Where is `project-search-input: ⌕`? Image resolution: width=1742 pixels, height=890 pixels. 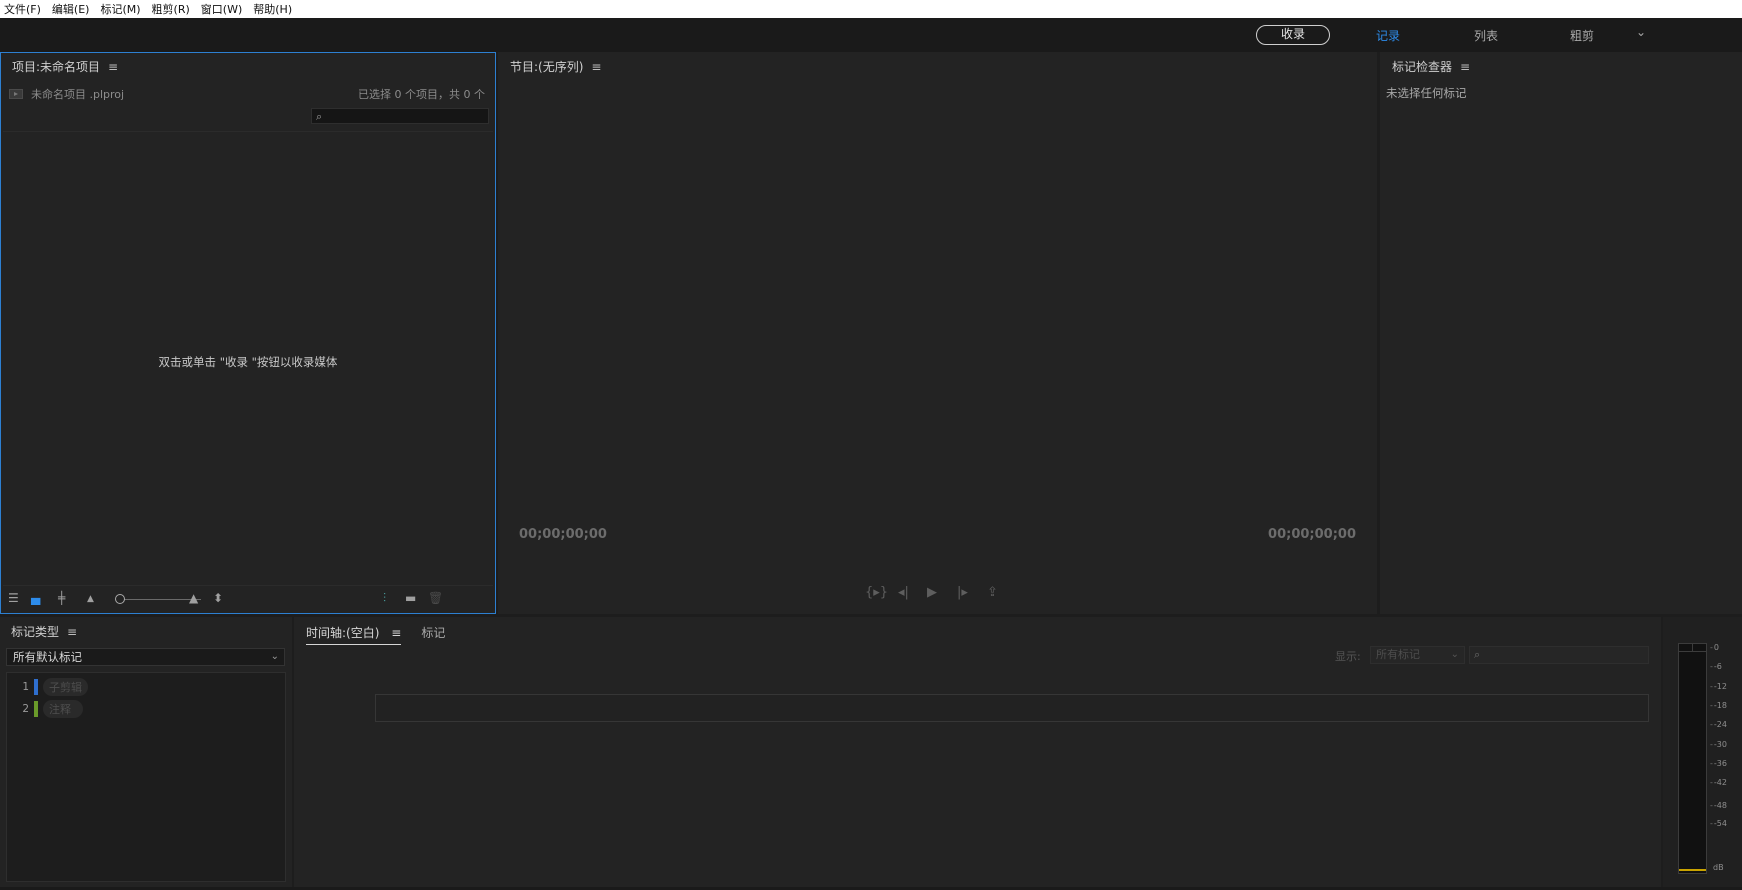 project-search-input: ⌕ is located at coordinates (400, 116).